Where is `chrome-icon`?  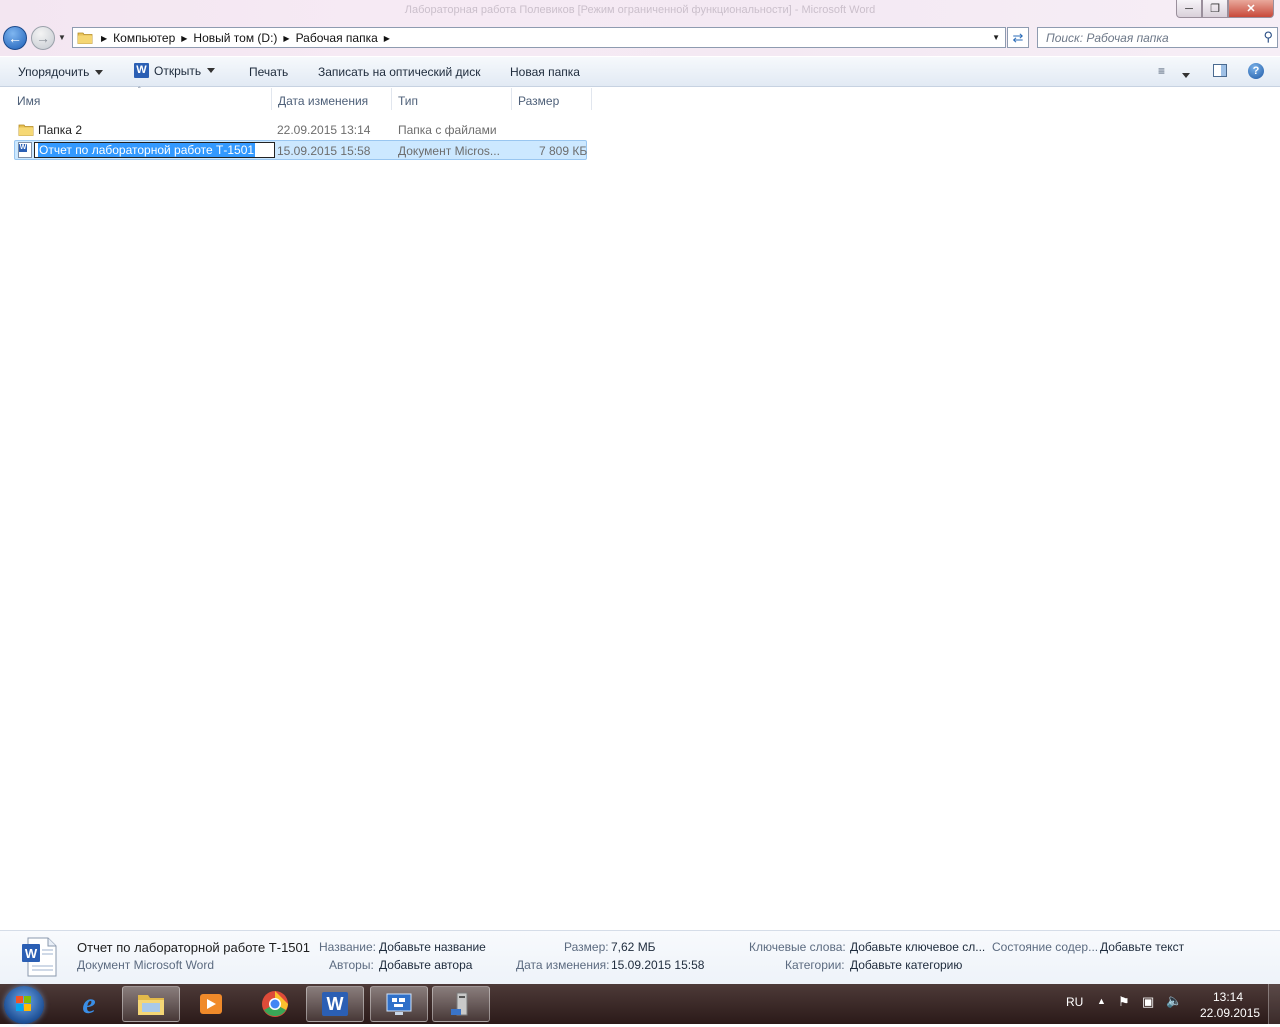
chrome-icon is located at coordinates (275, 1004).